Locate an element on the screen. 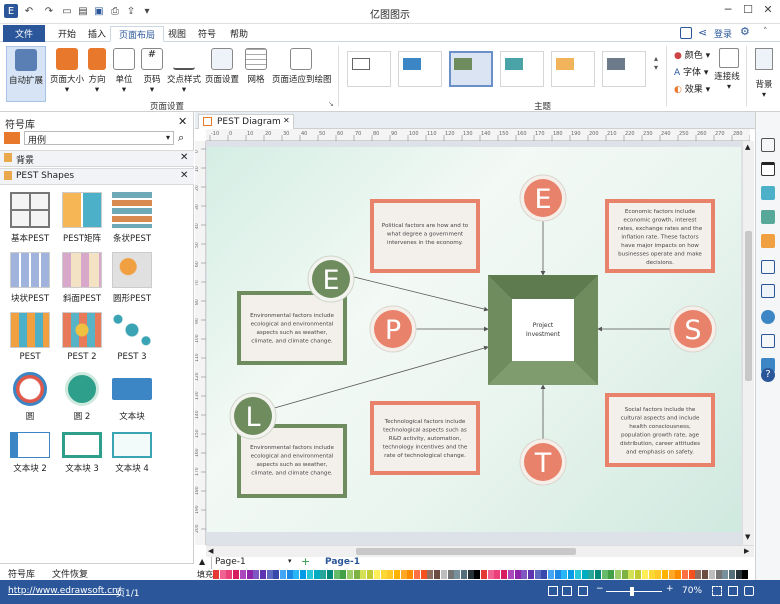  section-background: 背景 is located at coordinates (97, 158).